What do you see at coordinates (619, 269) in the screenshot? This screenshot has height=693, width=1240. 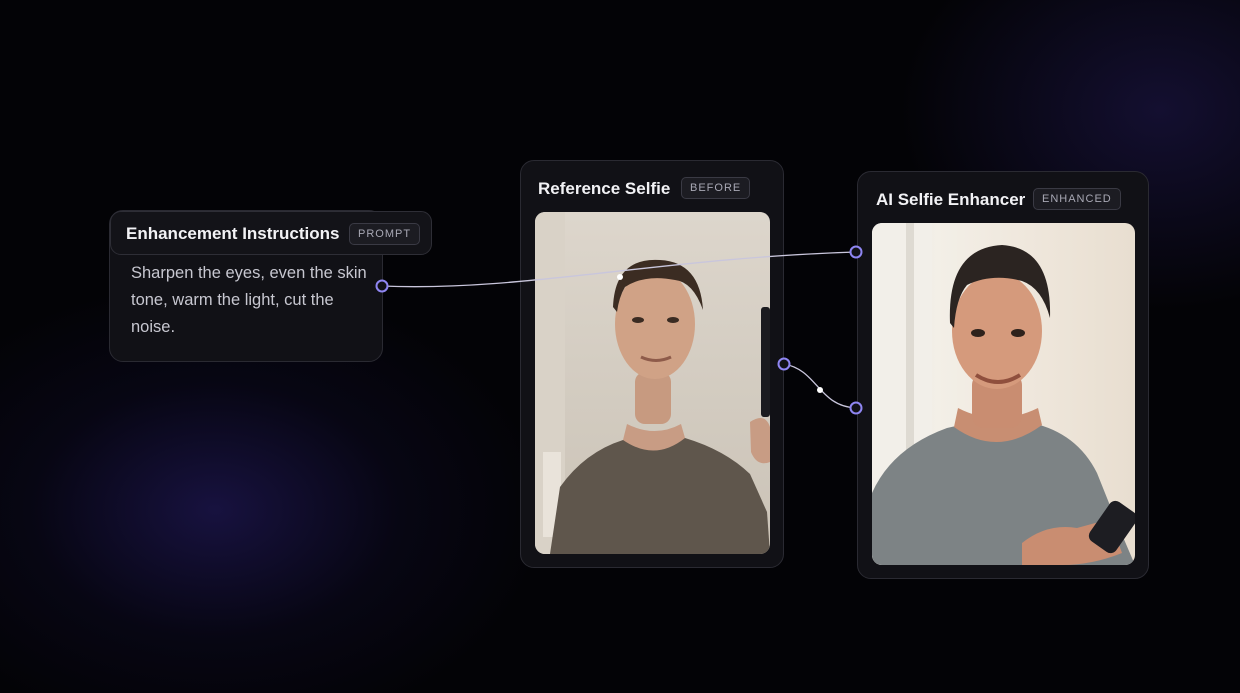 I see `prompt-to-enhancer-wire` at bounding box center [619, 269].